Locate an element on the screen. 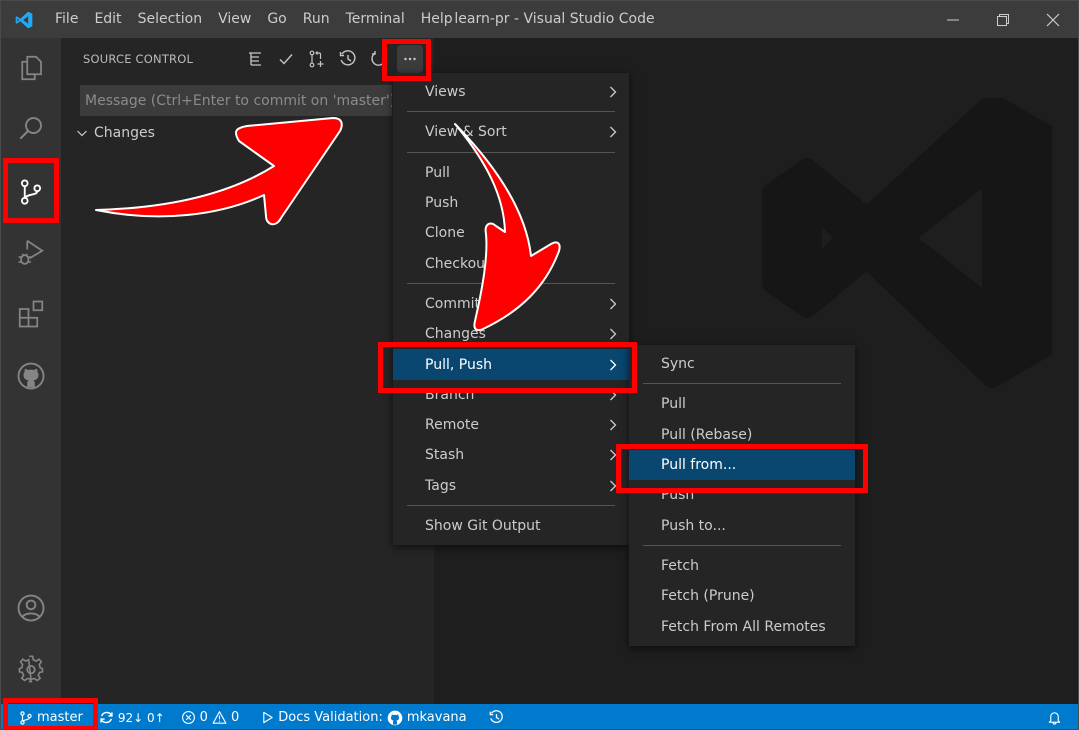 This screenshot has width=1079, height=730. menu-item-fetch-prune: Fetch (Prune) is located at coordinates (742, 596).